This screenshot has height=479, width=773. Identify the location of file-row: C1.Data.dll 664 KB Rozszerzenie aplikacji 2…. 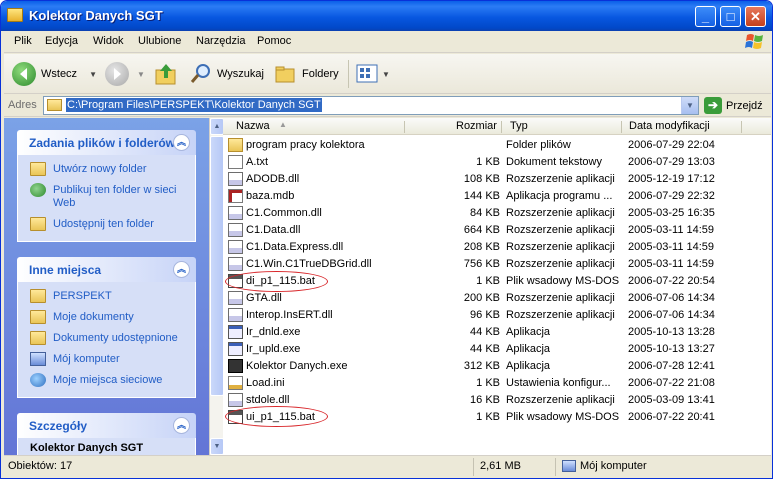
(497, 230).